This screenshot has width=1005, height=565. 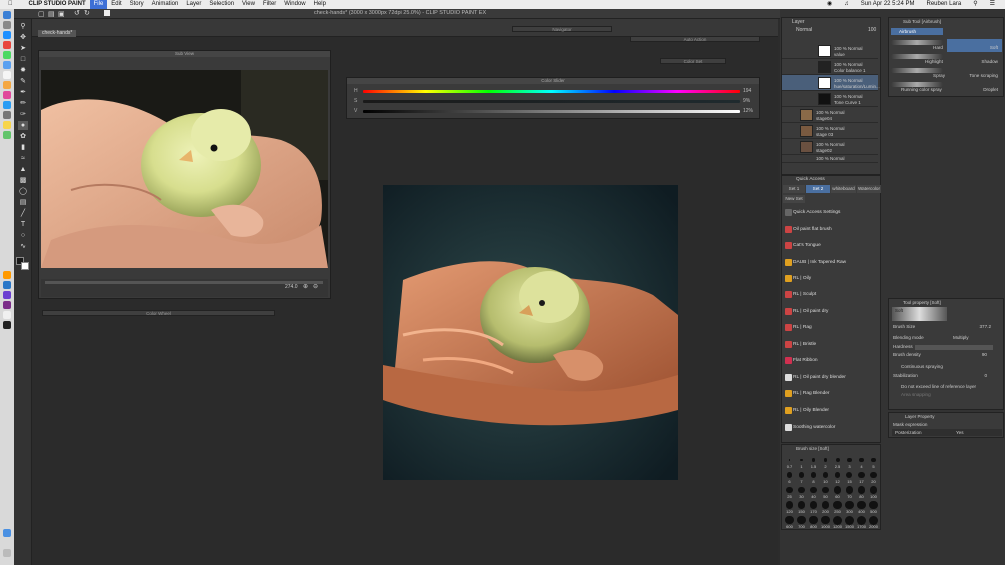 What do you see at coordinates (984, 354) in the screenshot?
I see `prop-value: 90` at bounding box center [984, 354].